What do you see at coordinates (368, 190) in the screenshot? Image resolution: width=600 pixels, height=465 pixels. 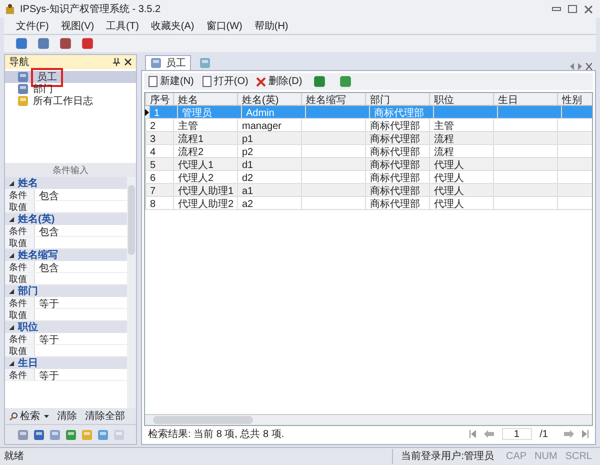 I see `table-row: 7 代理人助理1 a1 商标代理部 代理人` at bounding box center [368, 190].